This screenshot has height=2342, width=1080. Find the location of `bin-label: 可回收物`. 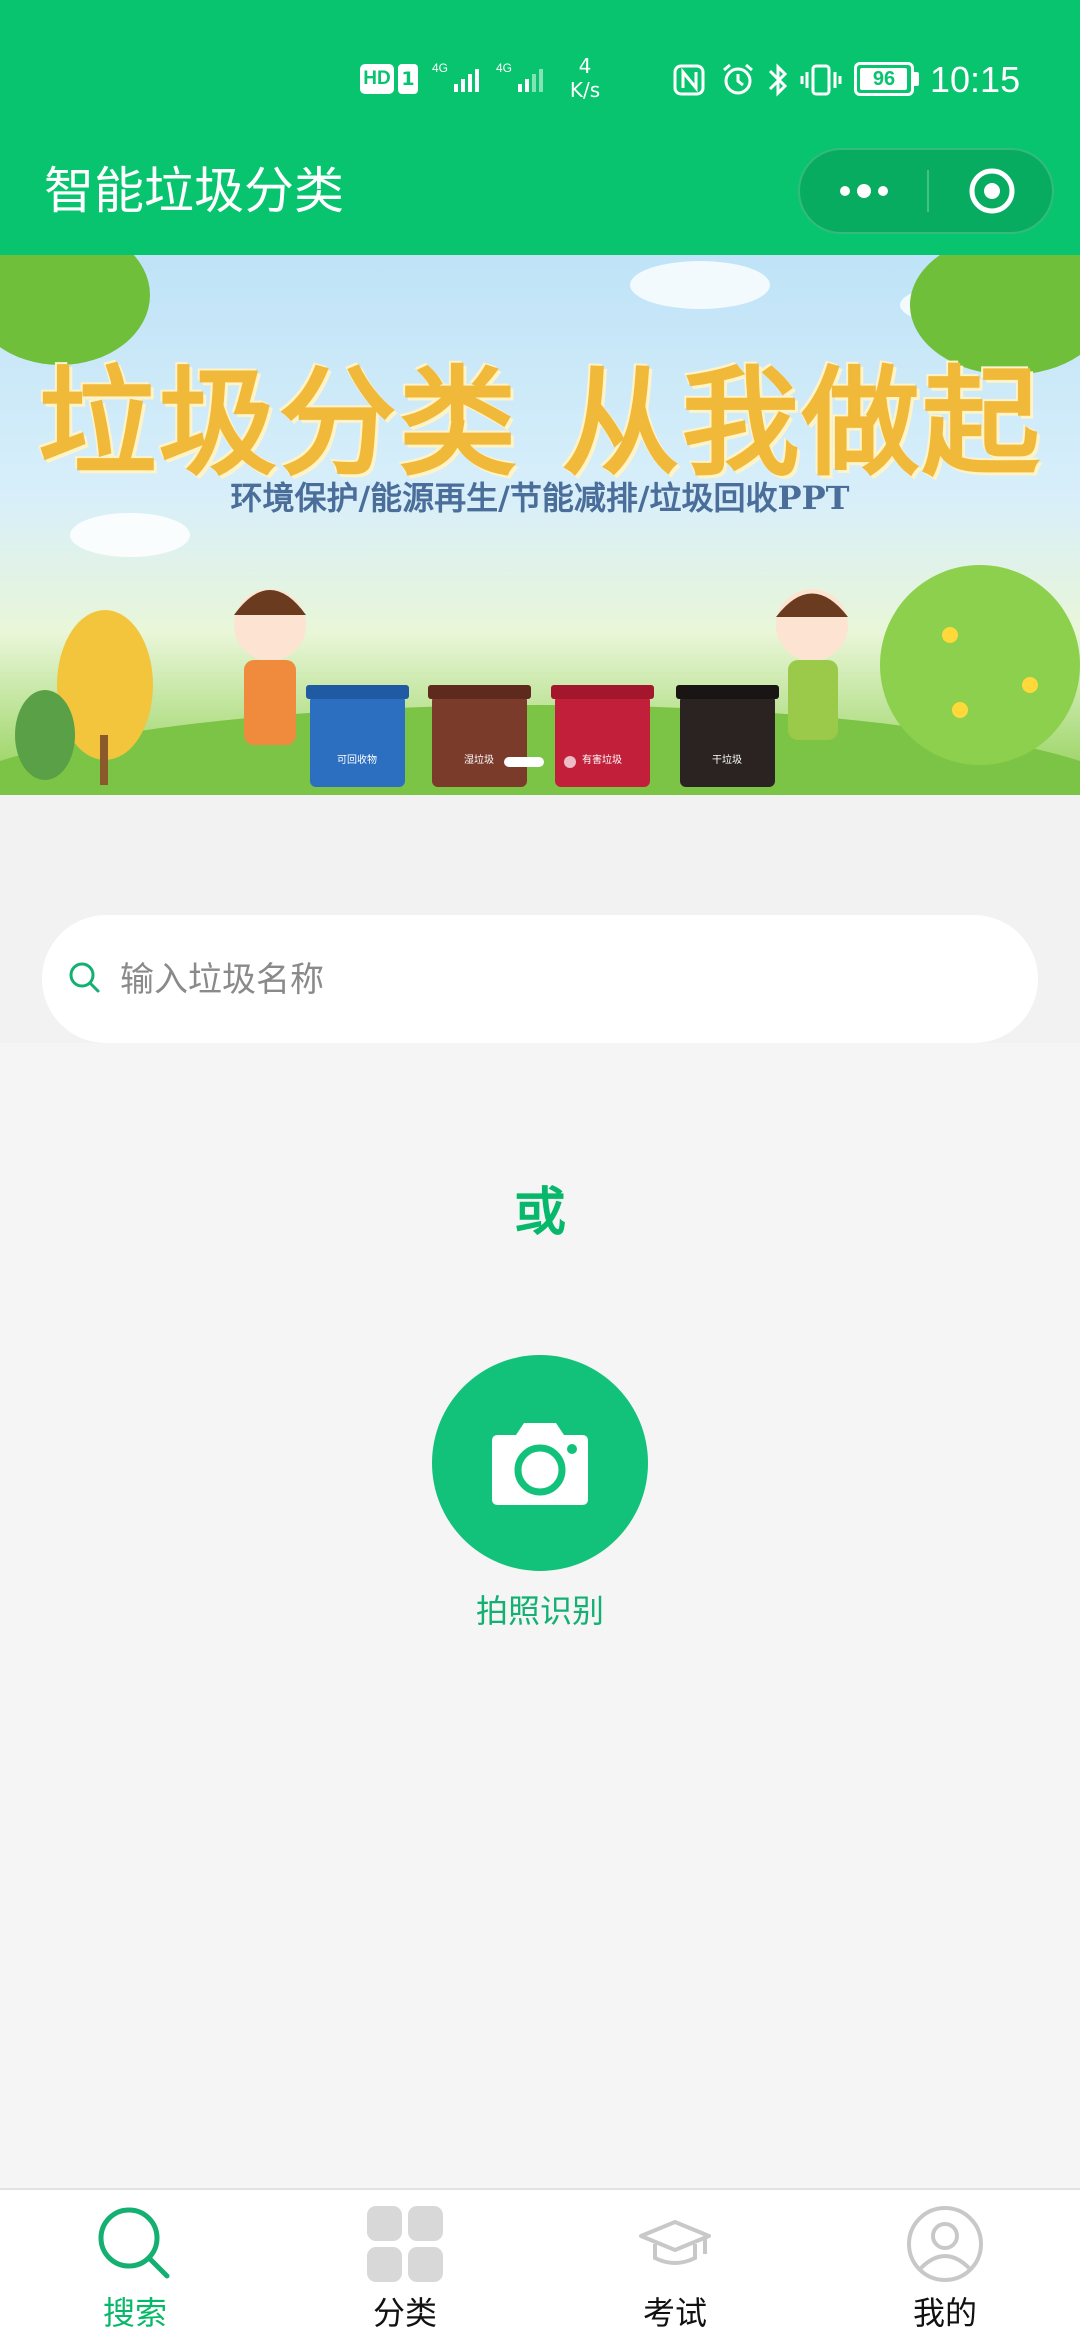

bin-label: 可回收物 is located at coordinates (357, 759).